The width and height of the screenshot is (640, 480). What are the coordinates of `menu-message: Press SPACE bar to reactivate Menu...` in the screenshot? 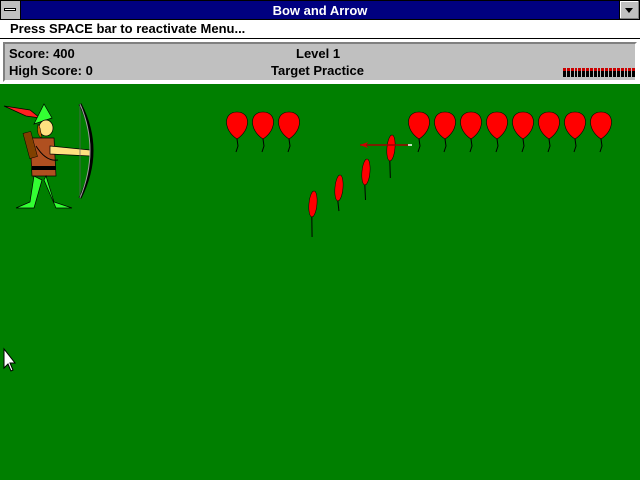 It's located at (128, 28).